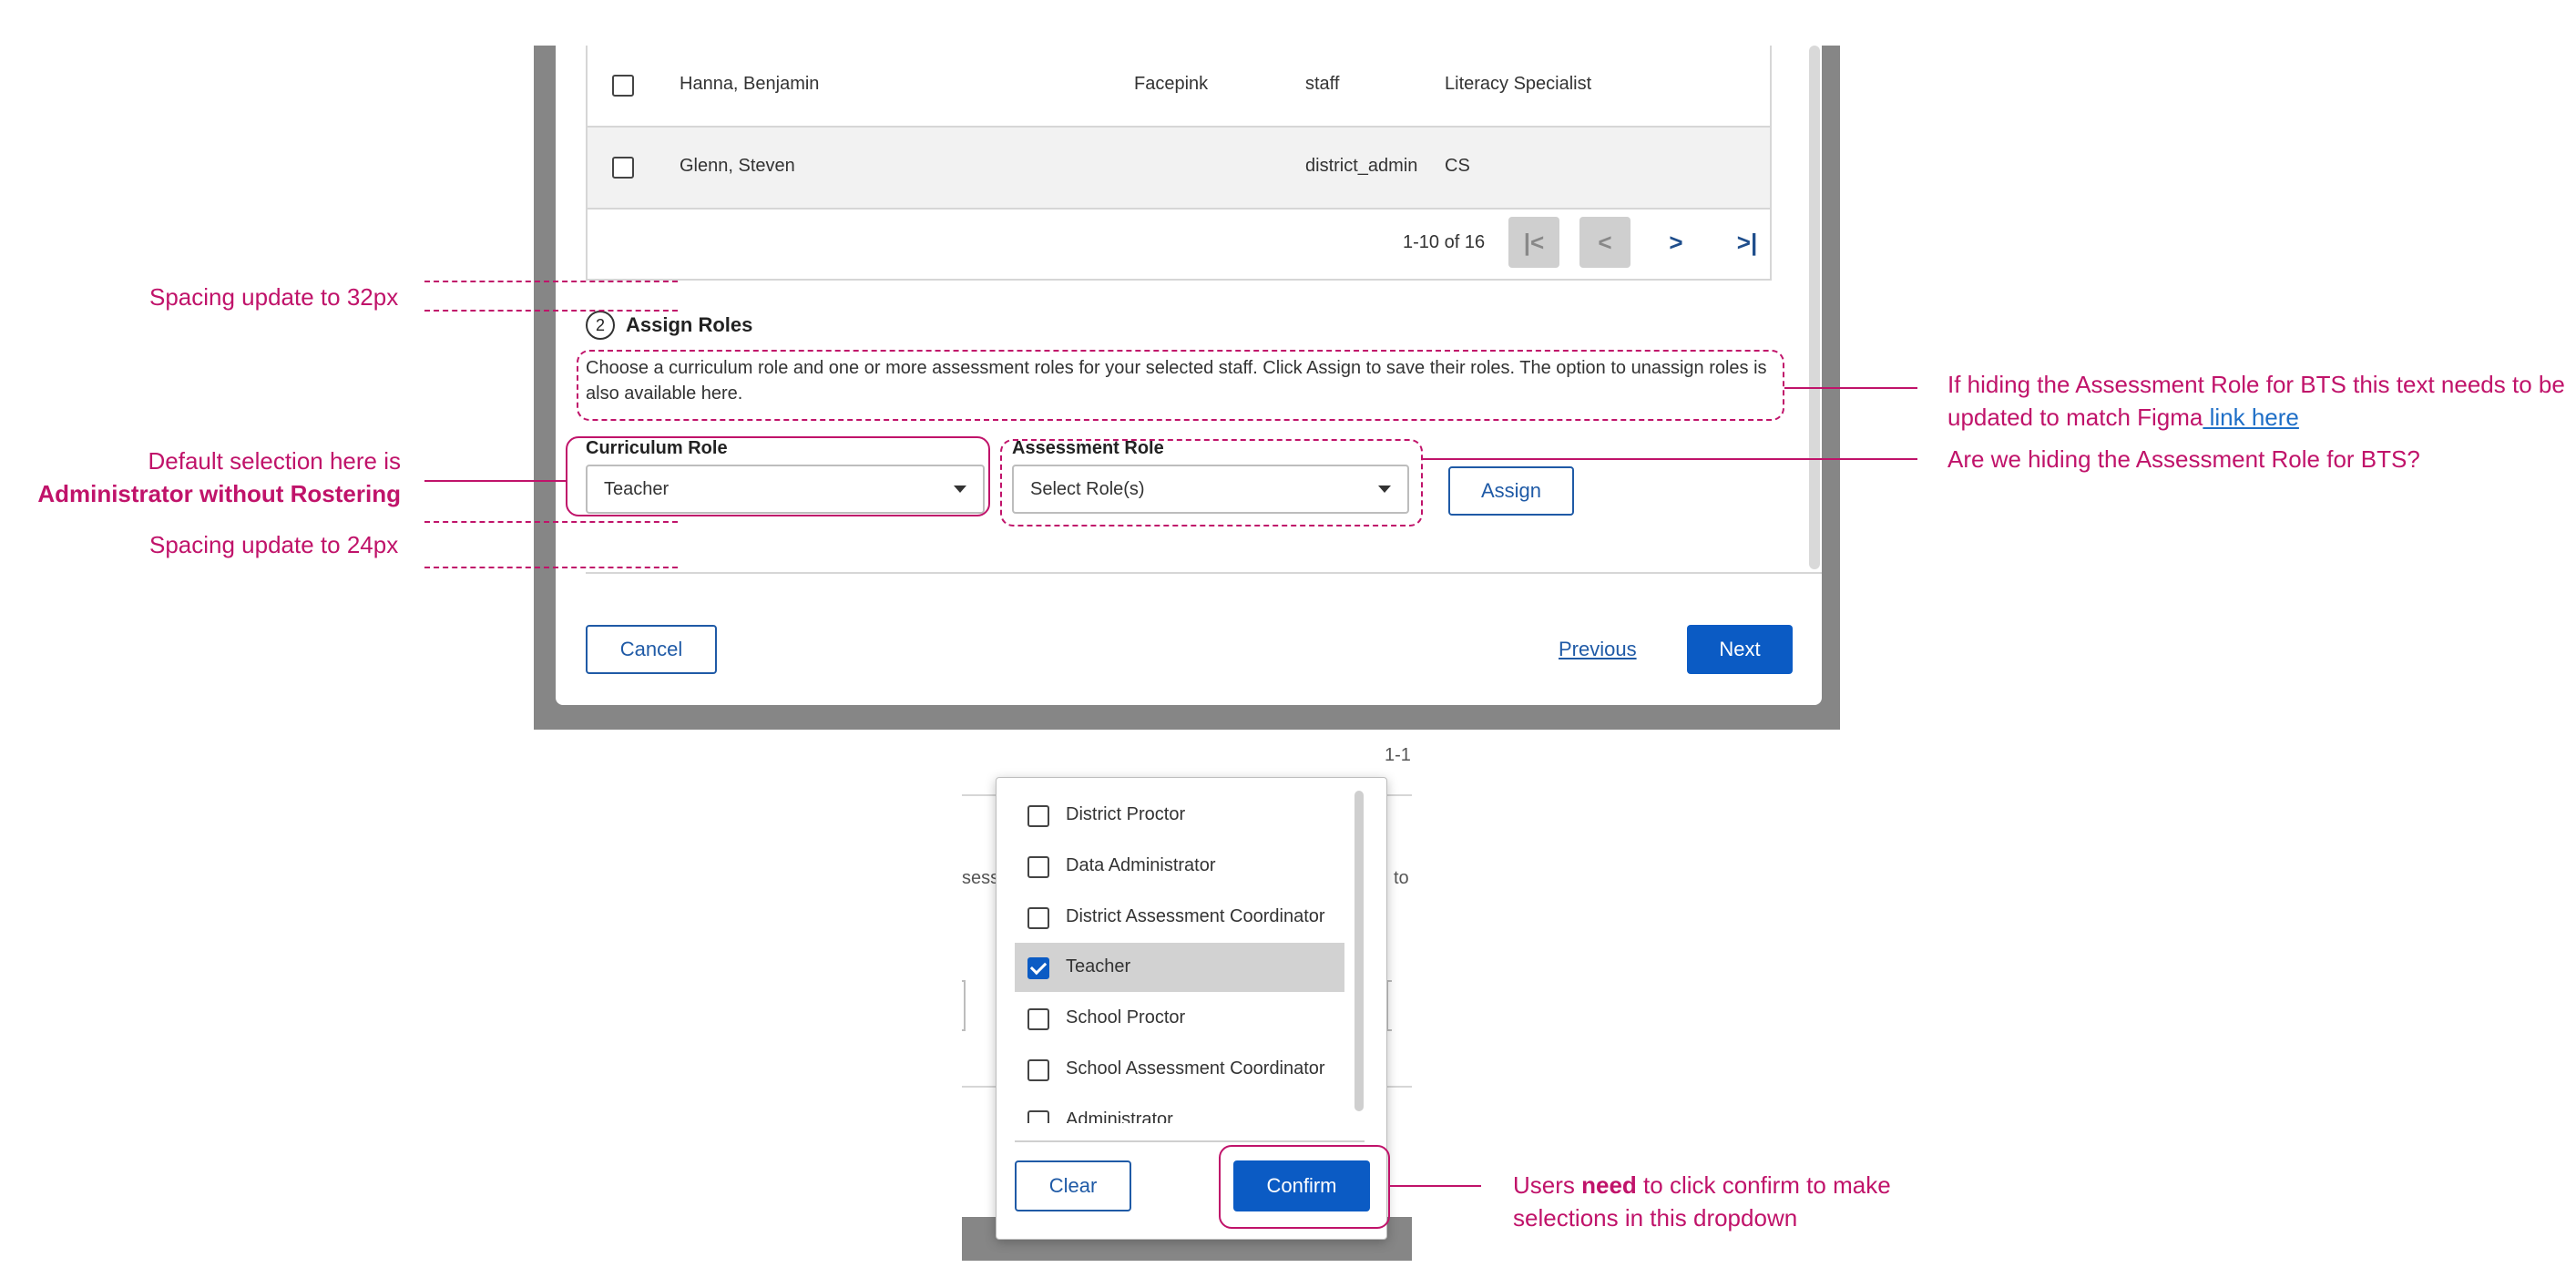 The height and width of the screenshot is (1288, 2576). I want to click on figma-link: link here, so click(2251, 417).